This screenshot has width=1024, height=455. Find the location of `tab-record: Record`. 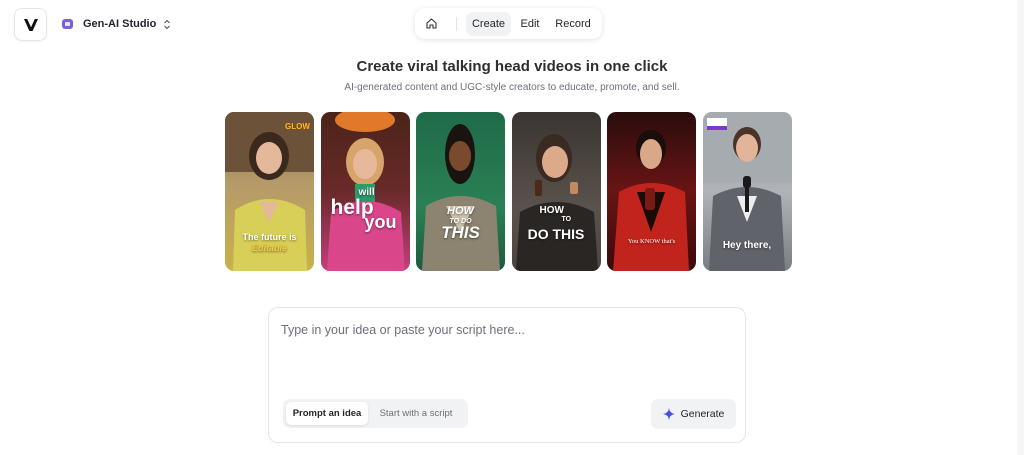

tab-record: Record is located at coordinates (573, 24).